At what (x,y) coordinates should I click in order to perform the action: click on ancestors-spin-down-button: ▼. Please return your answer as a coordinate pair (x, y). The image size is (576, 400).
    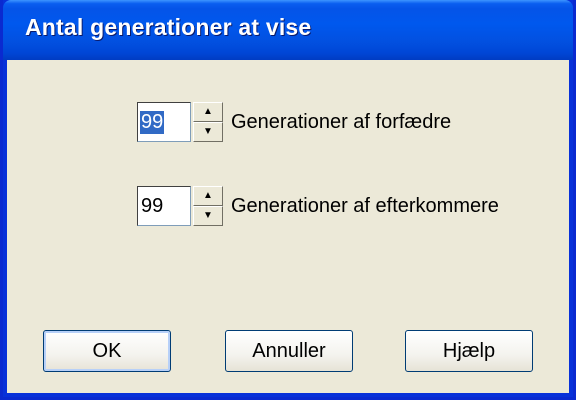
    Looking at the image, I should click on (208, 132).